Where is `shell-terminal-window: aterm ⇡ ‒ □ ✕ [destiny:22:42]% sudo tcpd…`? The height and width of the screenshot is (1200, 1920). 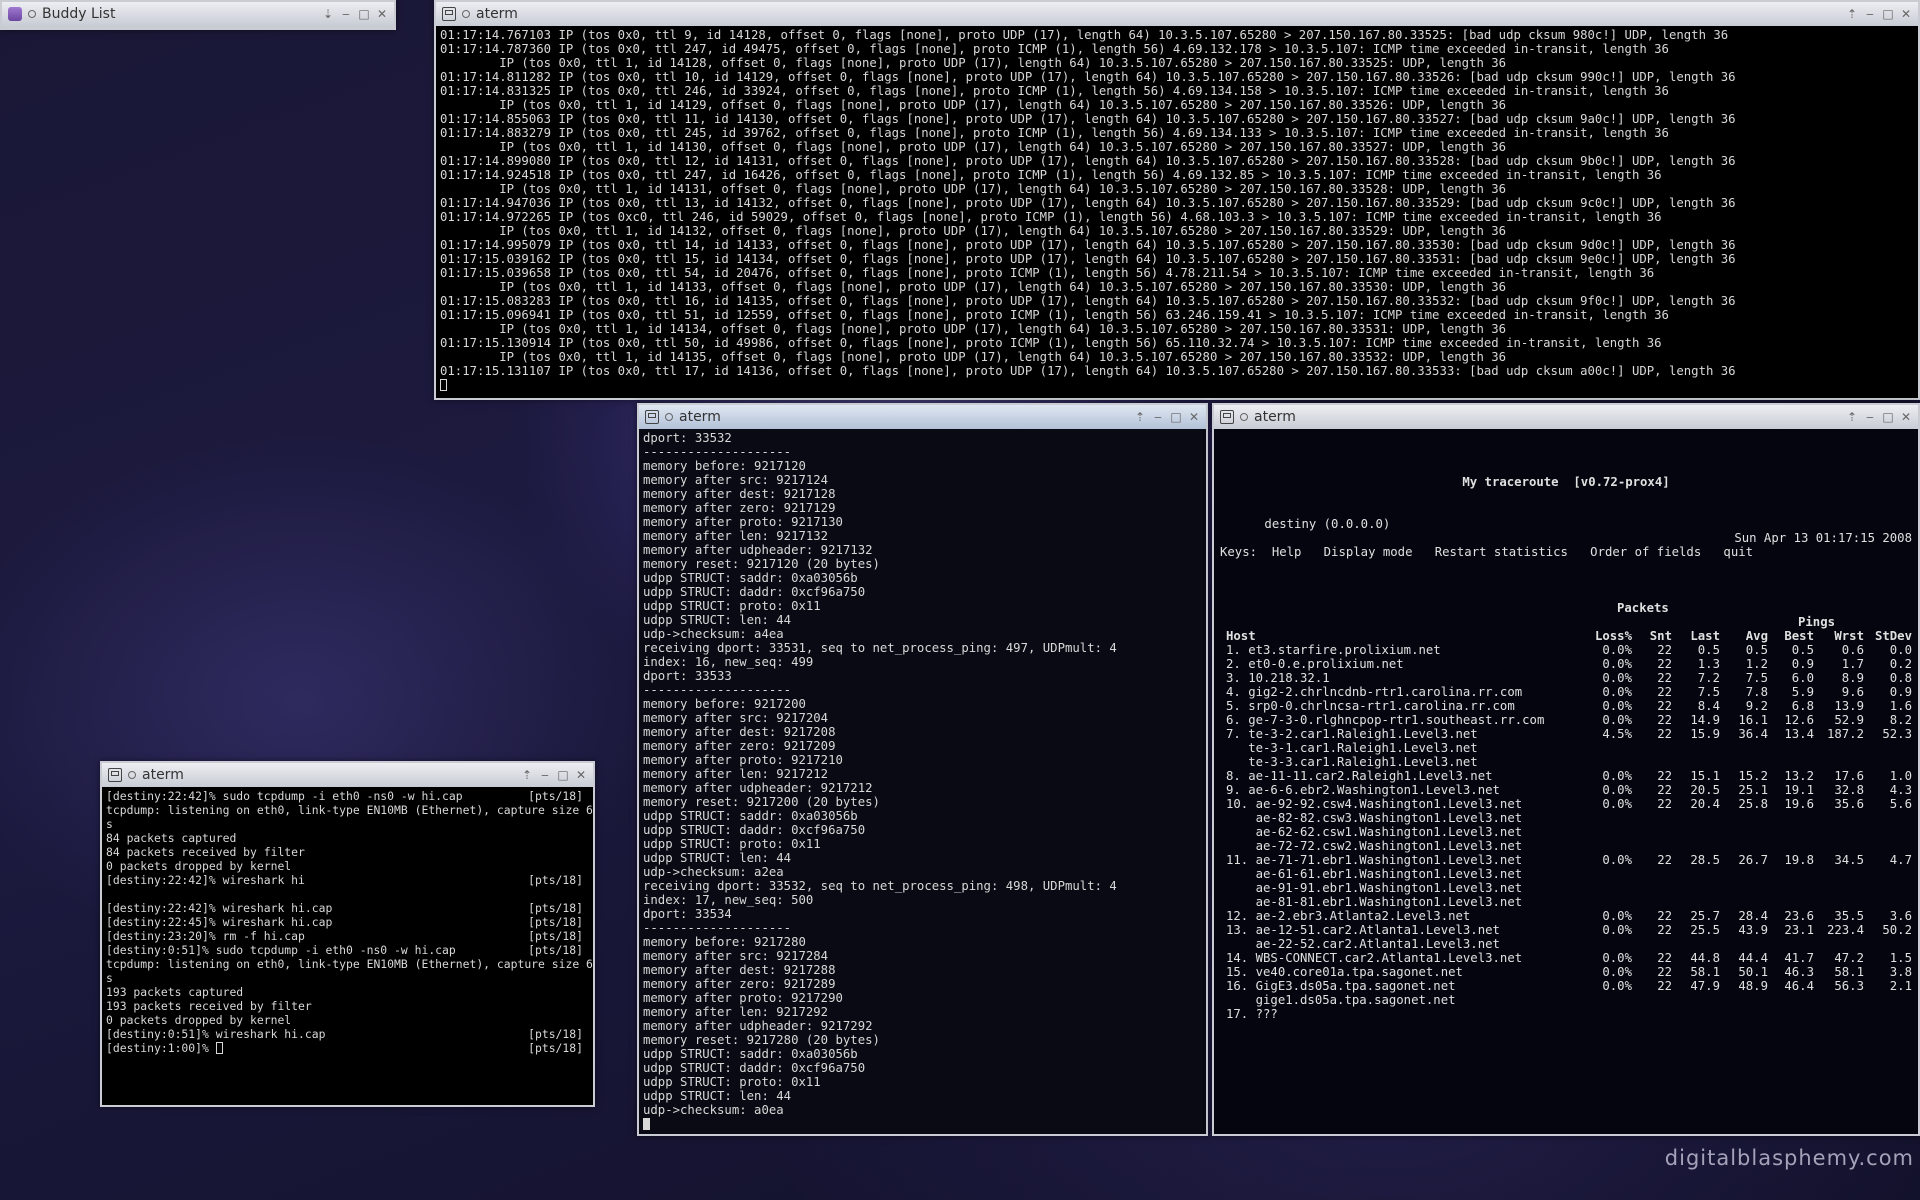 shell-terminal-window: aterm ⇡ ‒ □ ✕ [destiny:22:42]% sudo tcpd… is located at coordinates (347, 934).